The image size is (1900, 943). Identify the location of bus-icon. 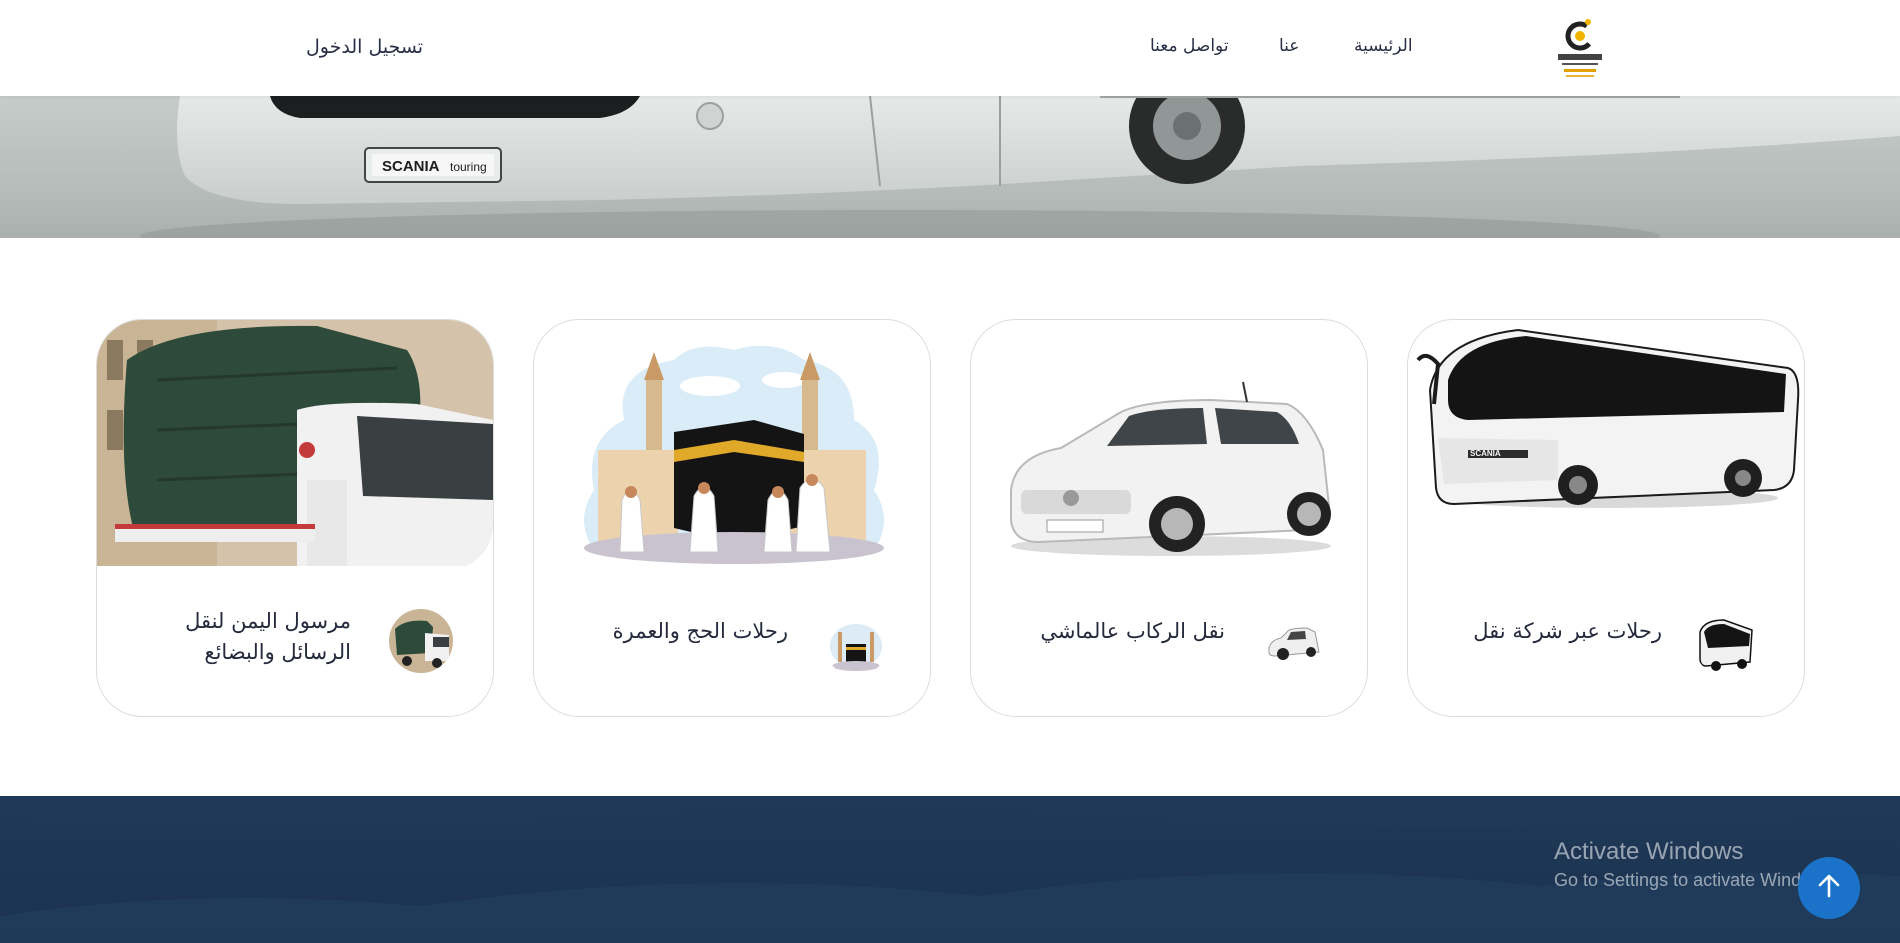
(1726, 644).